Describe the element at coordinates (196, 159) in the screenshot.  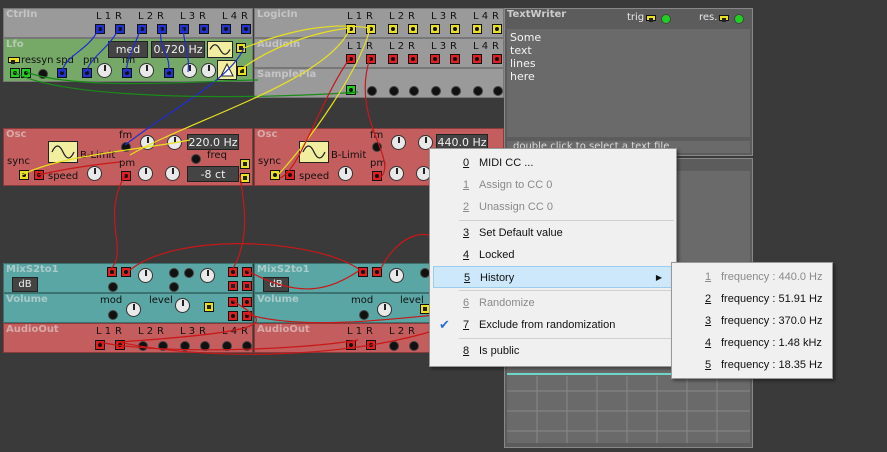
I see `freq-input` at that location.